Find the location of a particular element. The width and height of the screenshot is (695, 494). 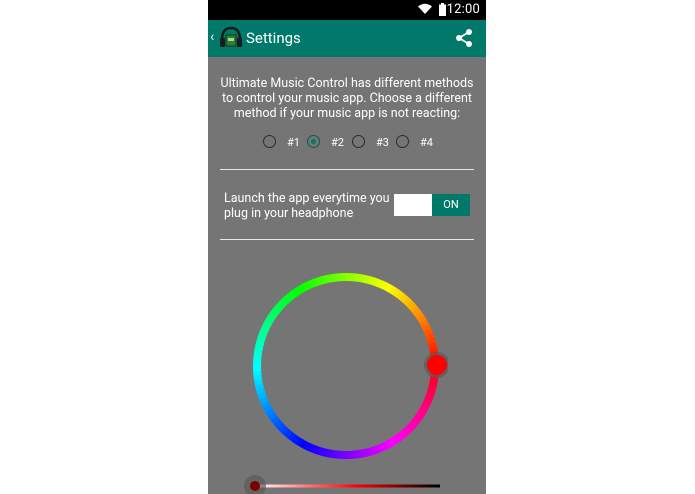

battery-icon is located at coordinates (442, 11).